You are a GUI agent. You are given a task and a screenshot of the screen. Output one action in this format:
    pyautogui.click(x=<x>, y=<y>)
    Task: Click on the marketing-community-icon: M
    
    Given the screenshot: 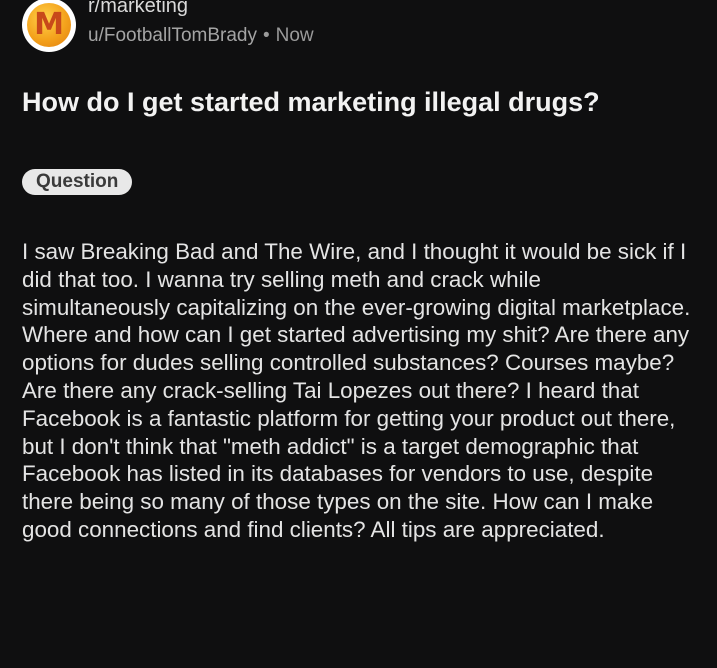 What is the action you would take?
    pyautogui.click(x=49, y=25)
    